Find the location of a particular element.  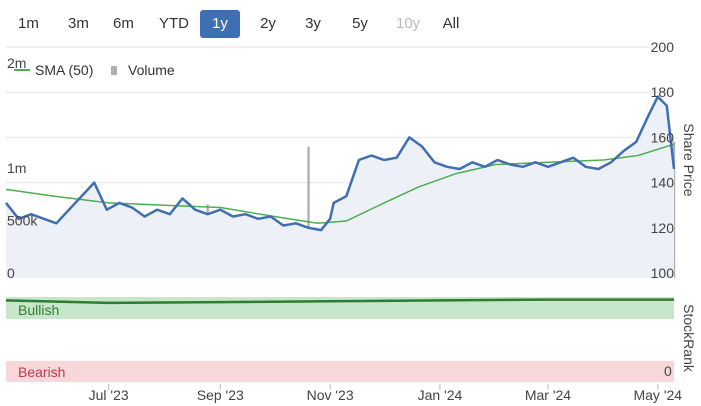

x-tick-label: Mar '24 is located at coordinates (548, 395).